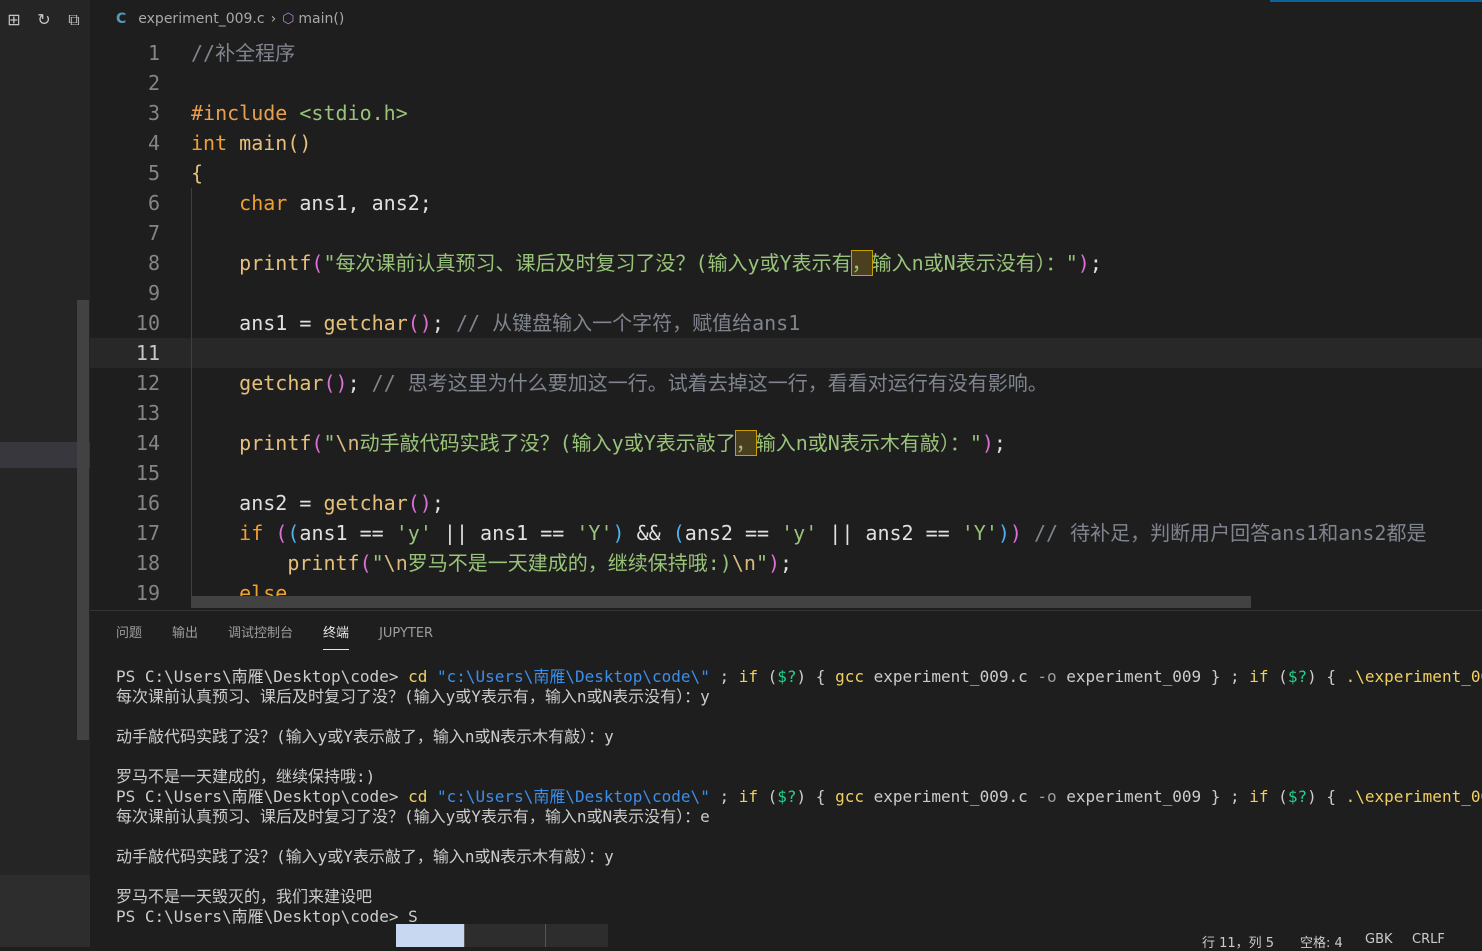 The image size is (1482, 951). What do you see at coordinates (786, 113) in the screenshot?
I see `code-line: 3 #include <stdio.h>` at bounding box center [786, 113].